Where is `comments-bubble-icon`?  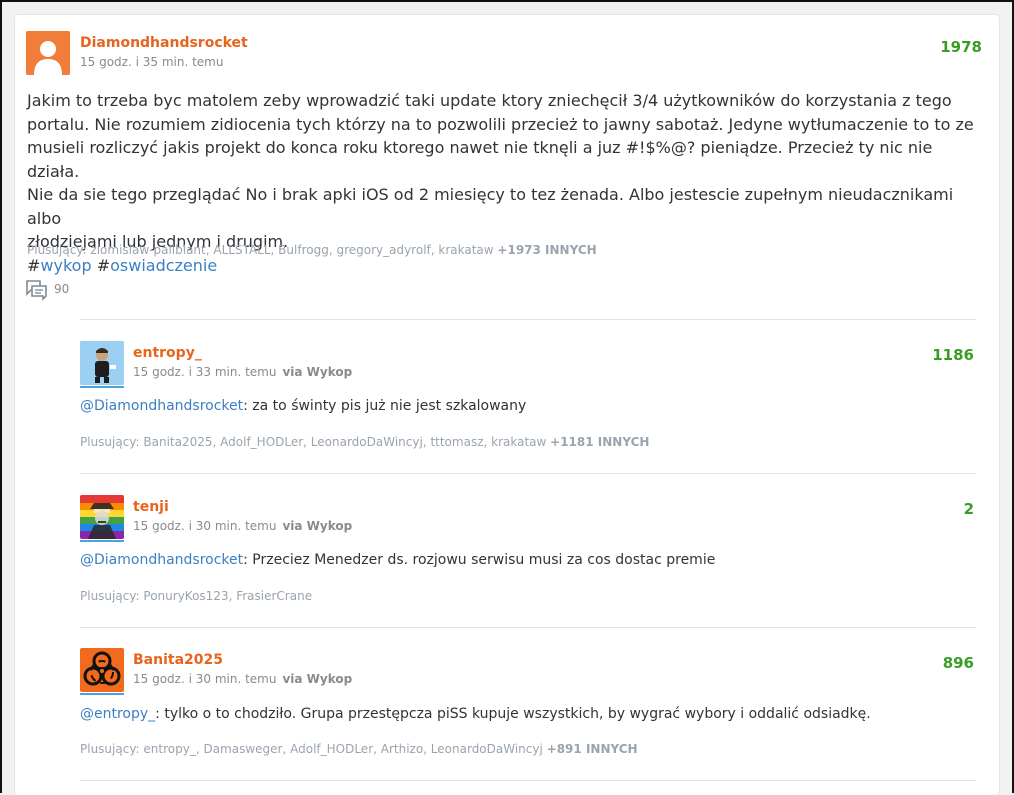
comments-bubble-icon is located at coordinates (36, 290).